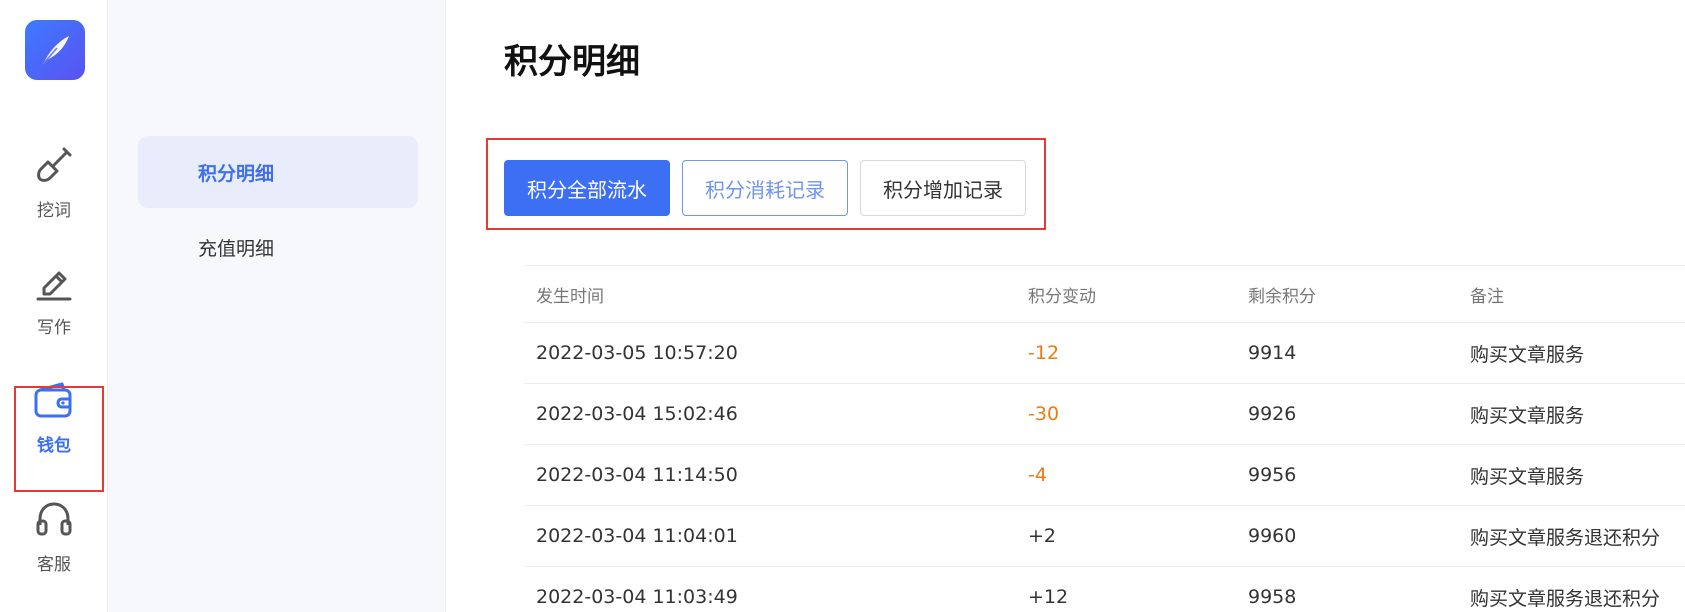 The height and width of the screenshot is (612, 1685). I want to click on icon-rail: 挖词 写作 钱包 客服, so click(54, 306).